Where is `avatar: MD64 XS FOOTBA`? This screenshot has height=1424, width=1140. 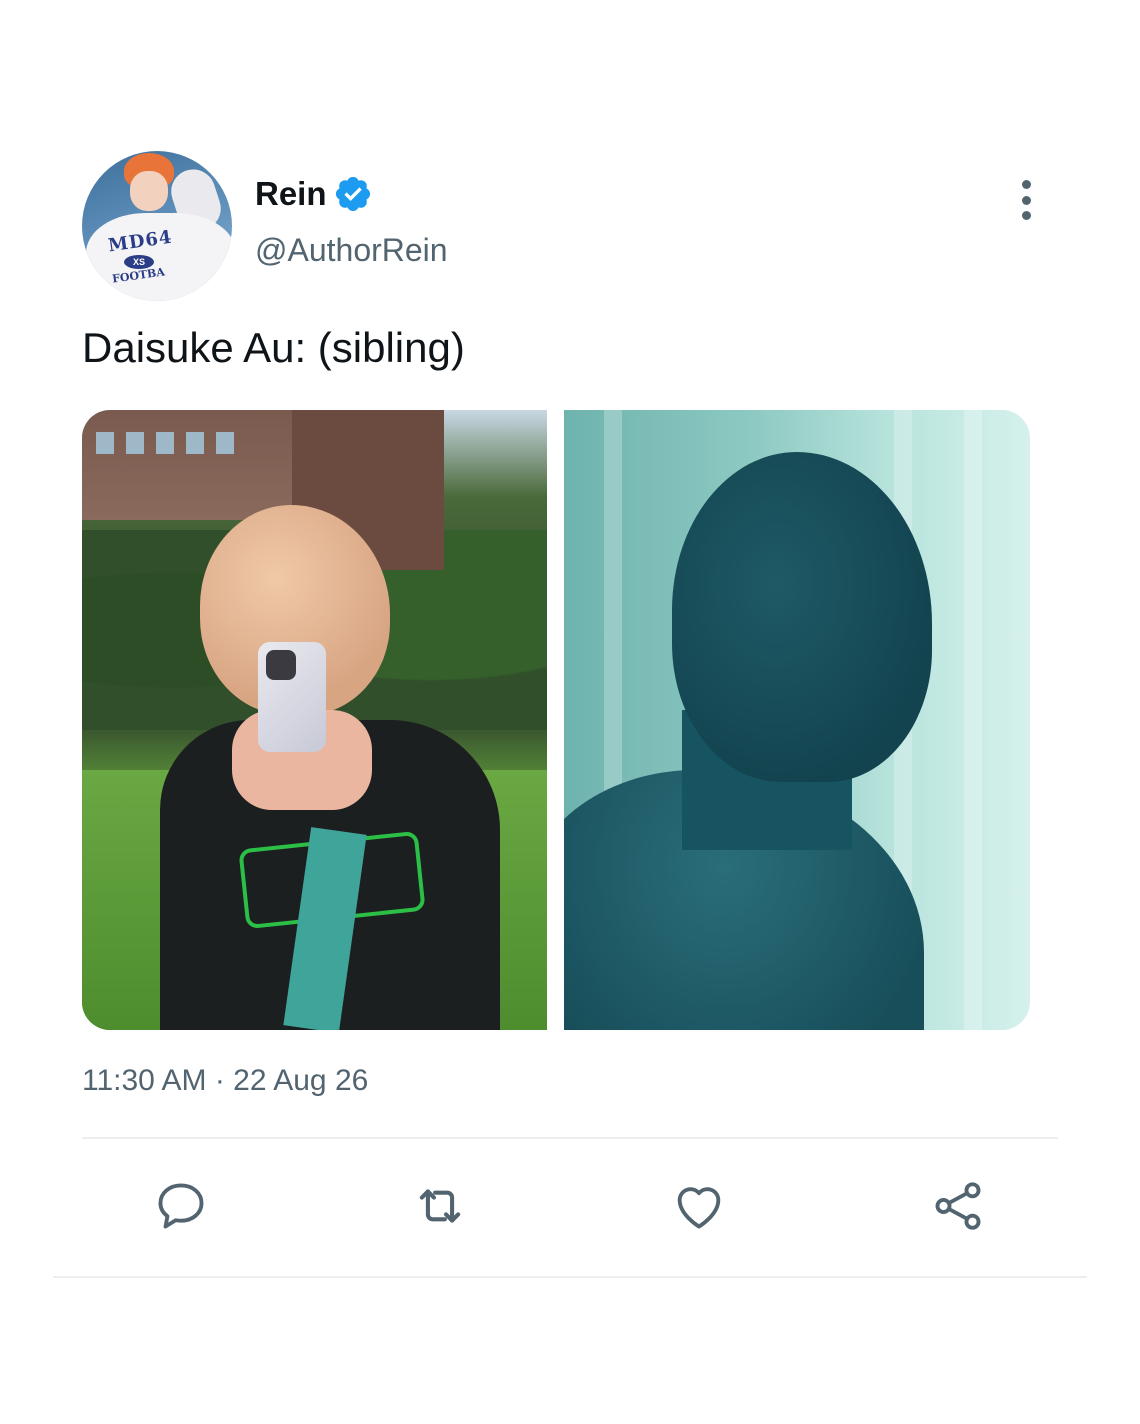 avatar: MD64 XS FOOTBA is located at coordinates (157, 226).